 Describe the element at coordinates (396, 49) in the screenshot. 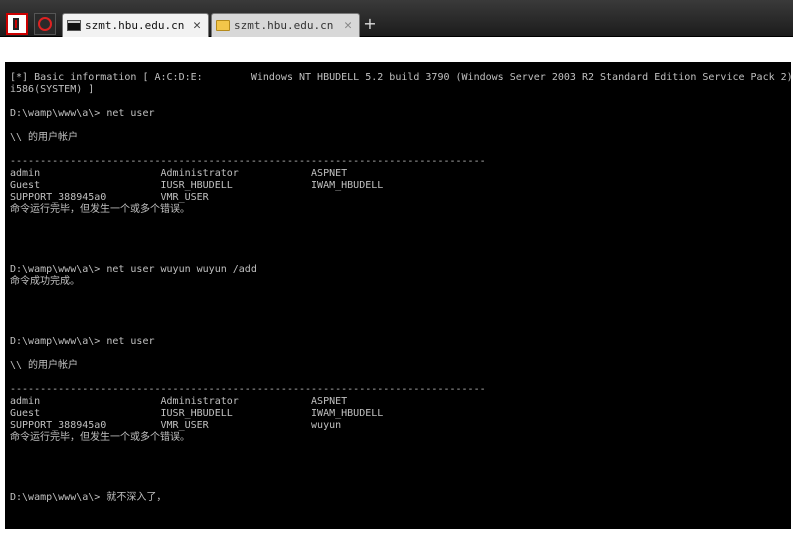

I see `toolbar-area` at that location.